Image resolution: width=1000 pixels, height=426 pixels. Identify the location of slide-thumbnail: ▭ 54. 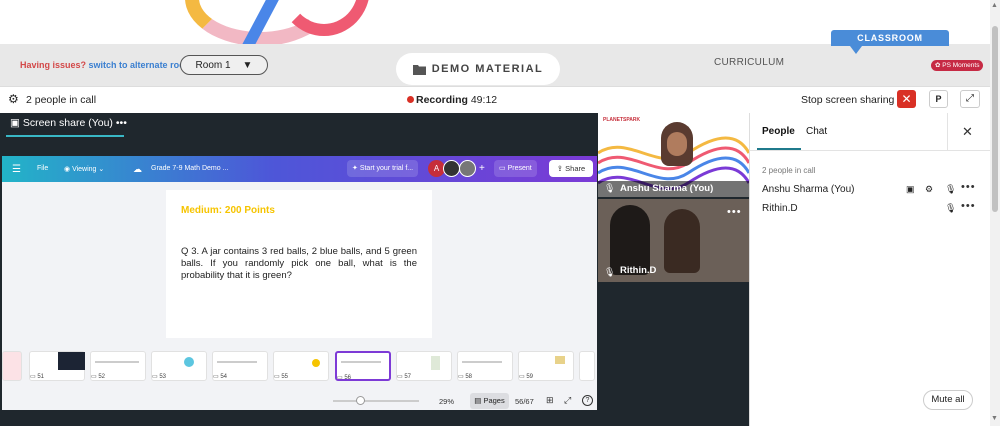
(240, 366).